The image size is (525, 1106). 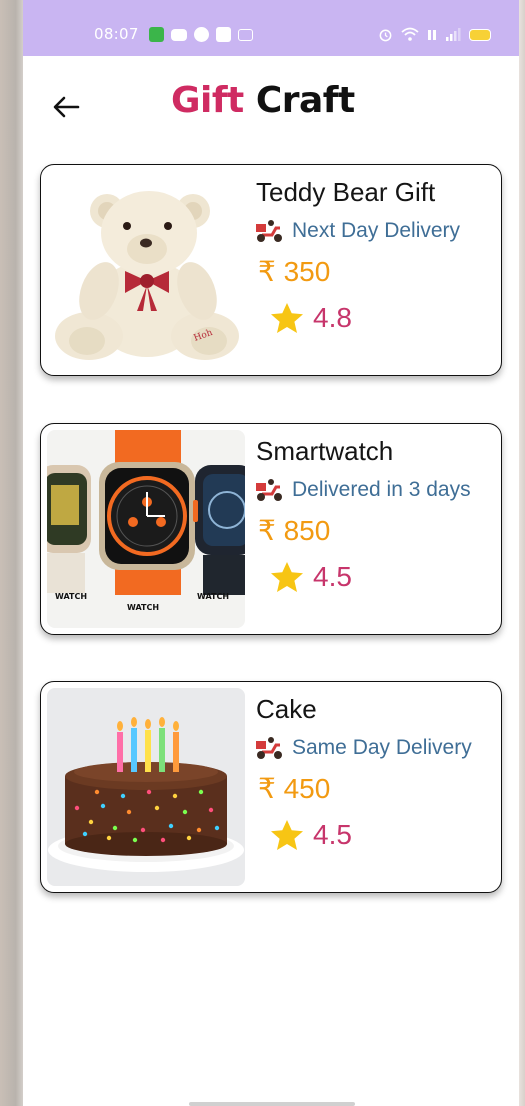 What do you see at coordinates (71, 596) in the screenshot?
I see `watch-label-left: WATCH` at bounding box center [71, 596].